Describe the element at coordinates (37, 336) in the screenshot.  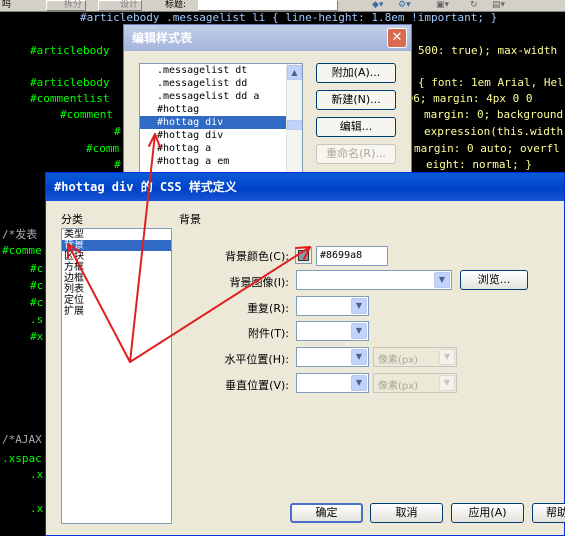
I see `code-line: #x` at that location.